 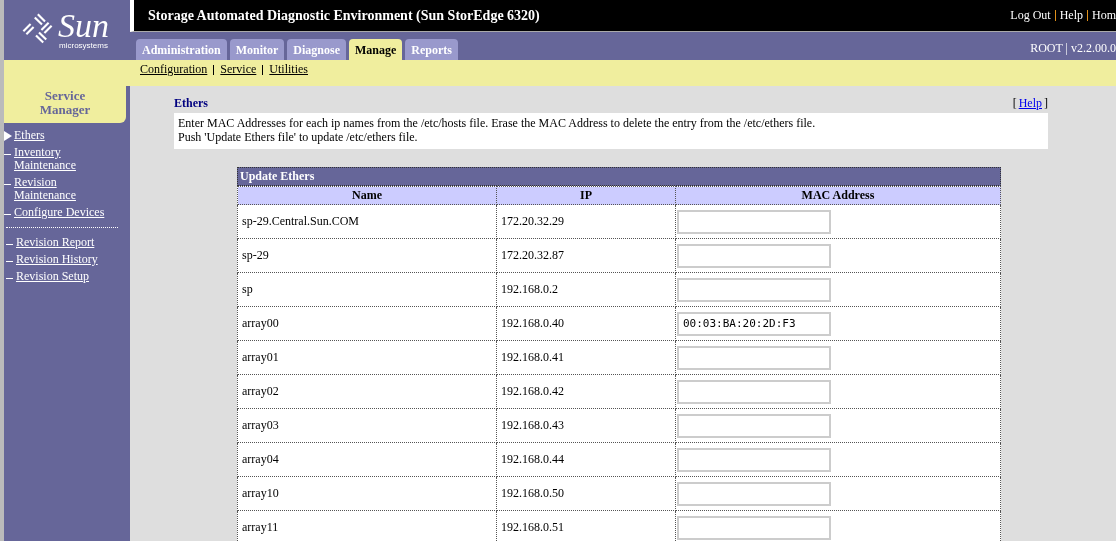 I want to click on tab: Manage, so click(x=376, y=49).